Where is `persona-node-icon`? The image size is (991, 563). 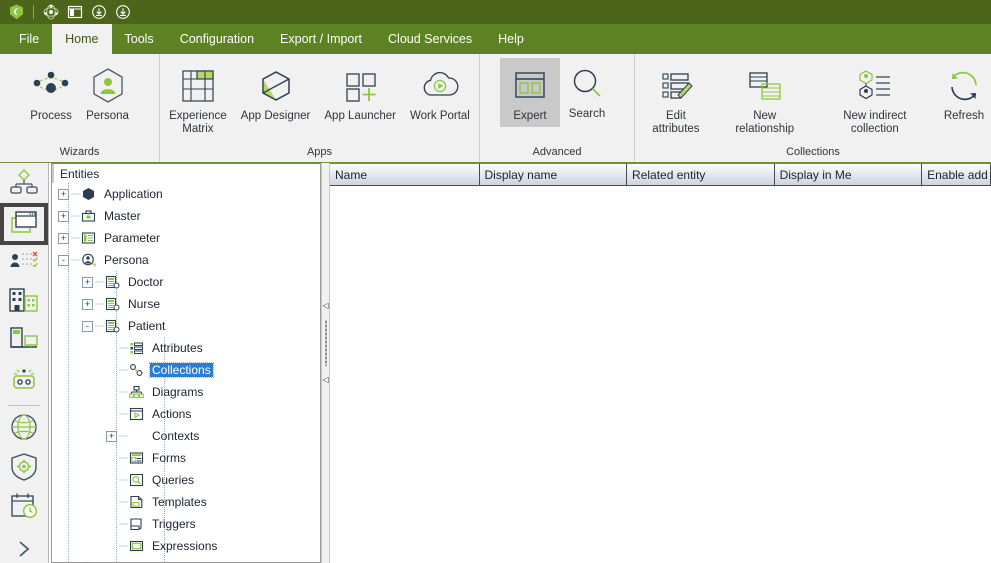 persona-node-icon is located at coordinates (88, 260).